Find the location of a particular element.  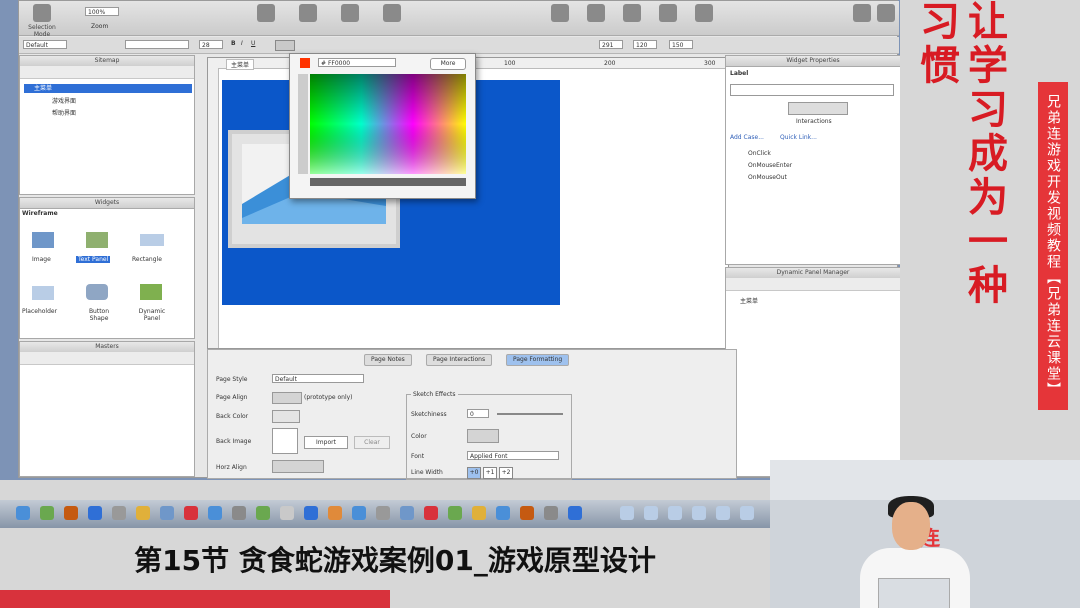

label-input is located at coordinates (812, 90).